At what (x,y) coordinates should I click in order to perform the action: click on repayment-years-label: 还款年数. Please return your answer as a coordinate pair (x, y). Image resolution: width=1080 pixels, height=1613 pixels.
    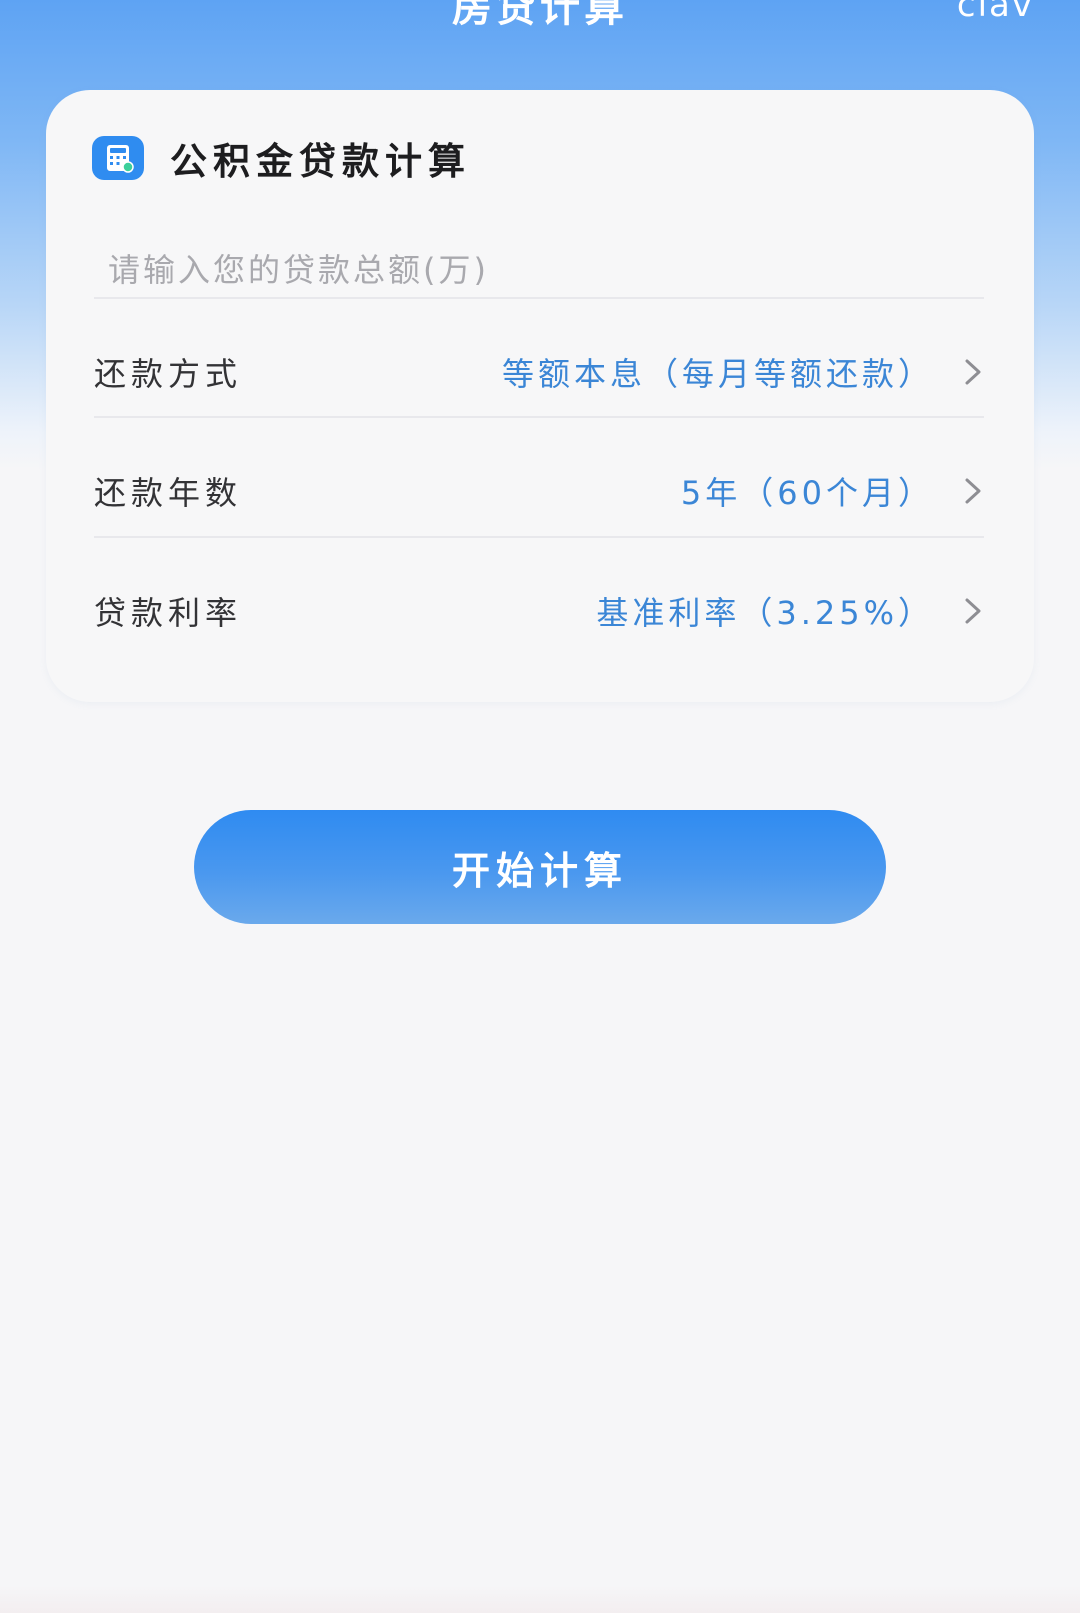
    Looking at the image, I should click on (168, 493).